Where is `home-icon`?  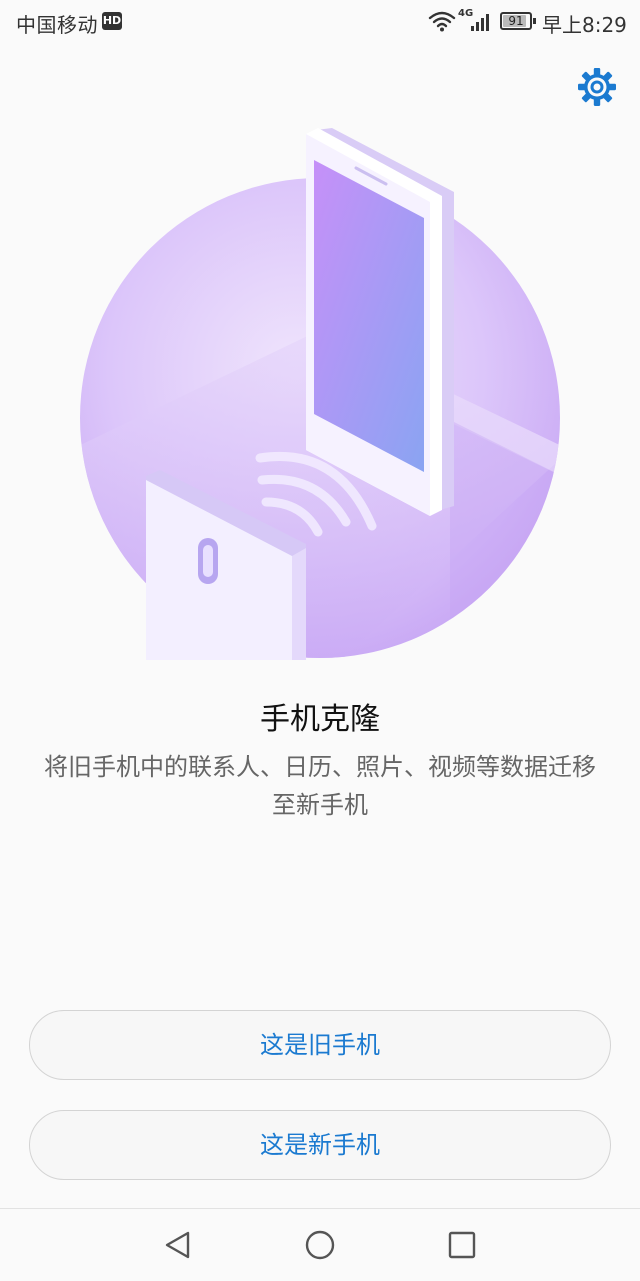 home-icon is located at coordinates (320, 1245).